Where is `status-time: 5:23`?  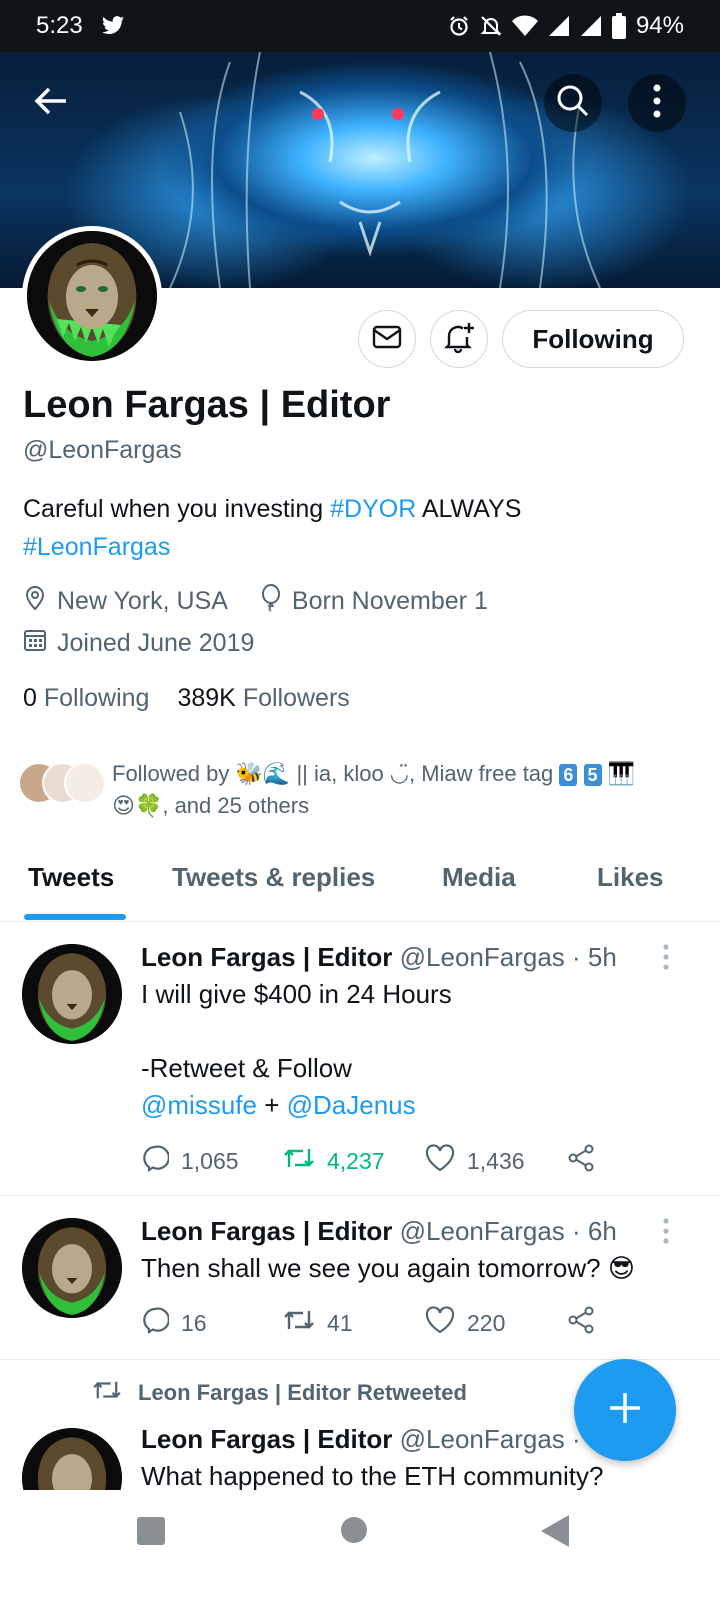
status-time: 5:23 is located at coordinates (59, 25).